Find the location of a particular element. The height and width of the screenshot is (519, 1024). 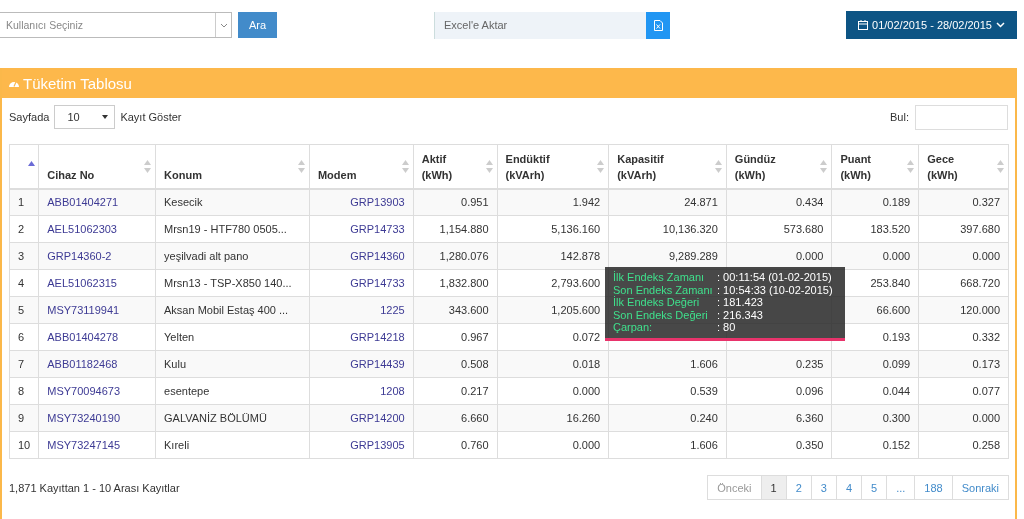

gauge-icon is located at coordinates (14, 83).